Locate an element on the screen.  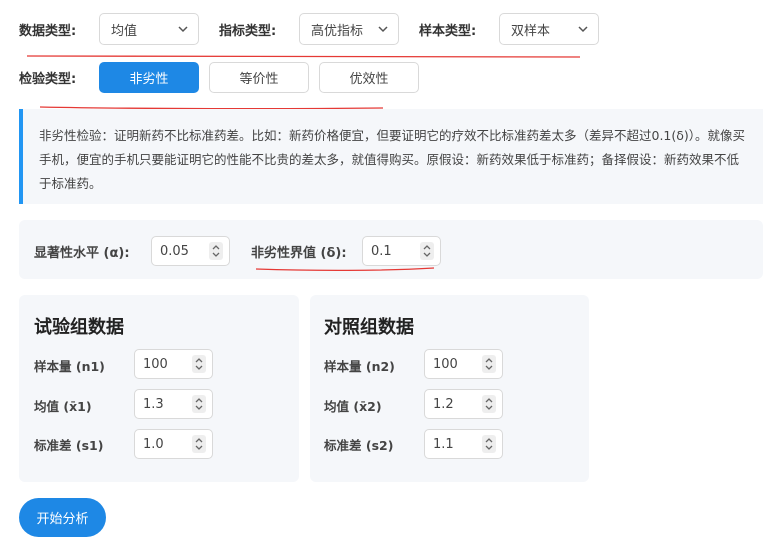
alpha-value: 0.05 is located at coordinates (174, 251).